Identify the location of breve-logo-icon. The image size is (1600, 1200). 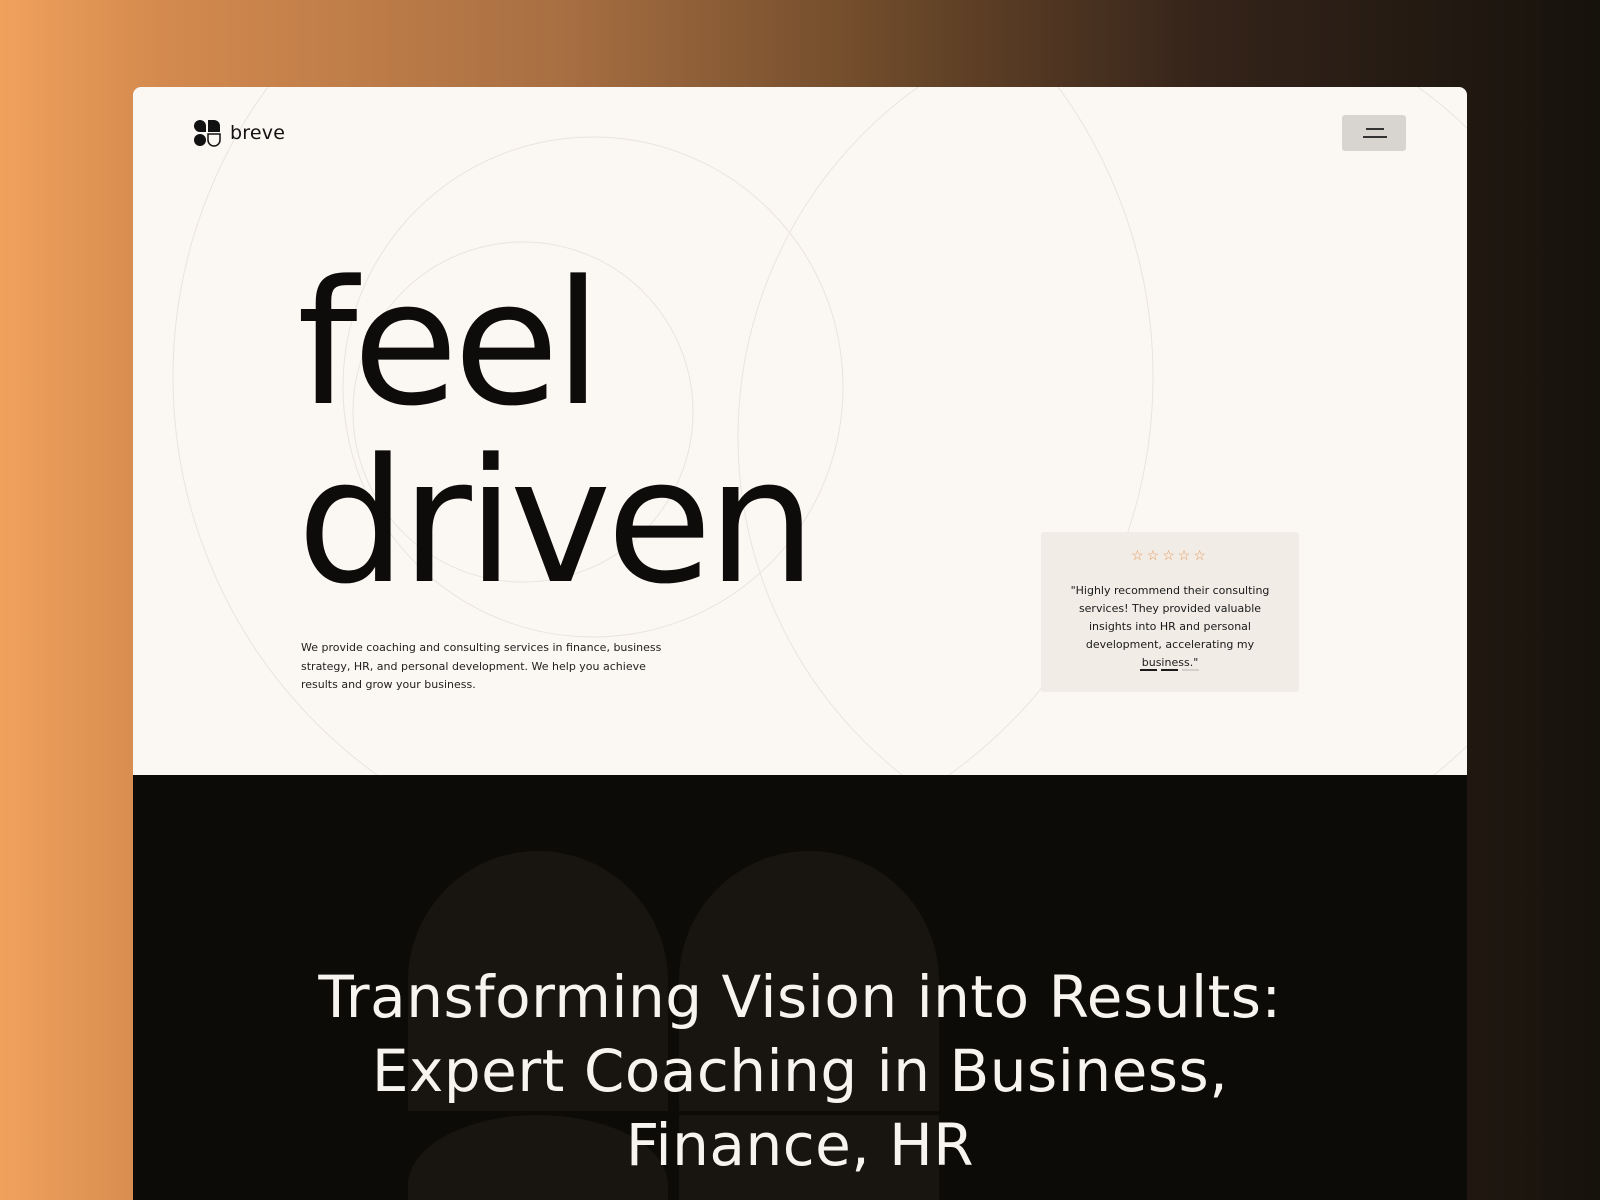
(207, 133).